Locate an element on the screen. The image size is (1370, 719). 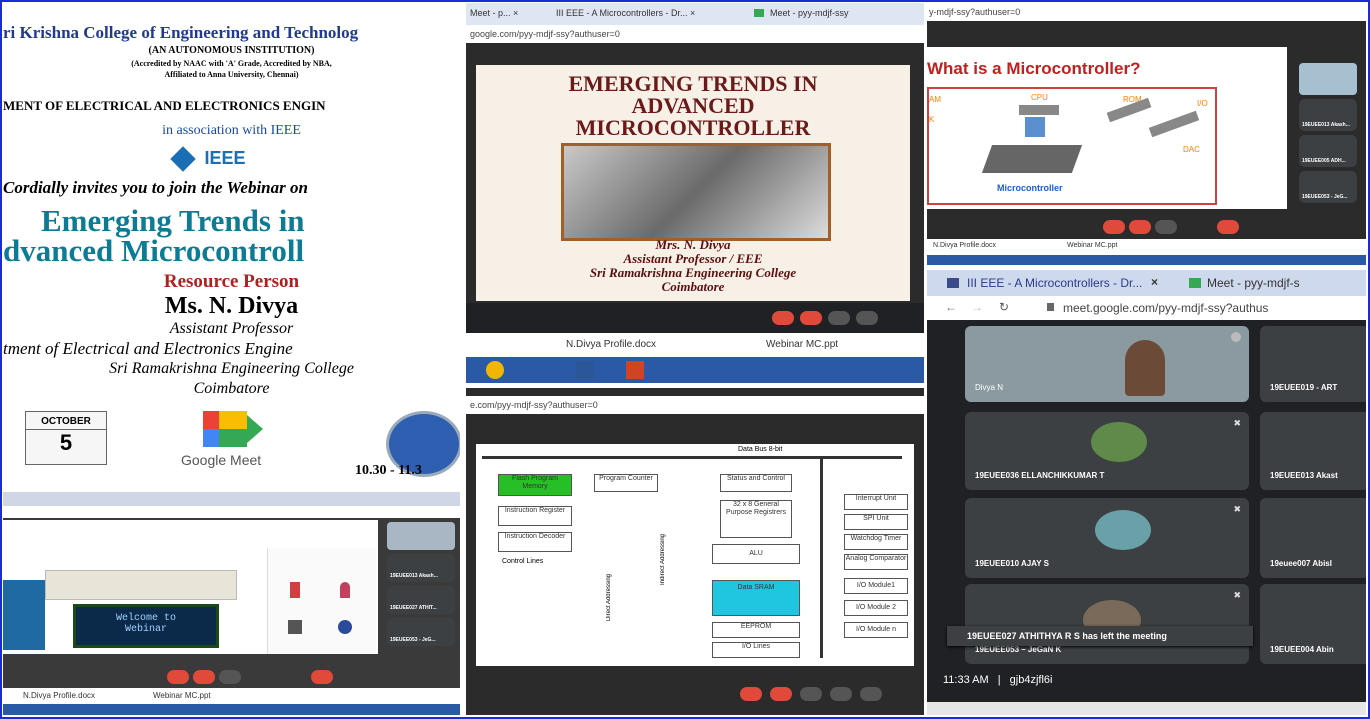
department-line: MENT OF ELECTRICAL AND ELECTRONICS ENGIN is located at coordinates (164, 105).